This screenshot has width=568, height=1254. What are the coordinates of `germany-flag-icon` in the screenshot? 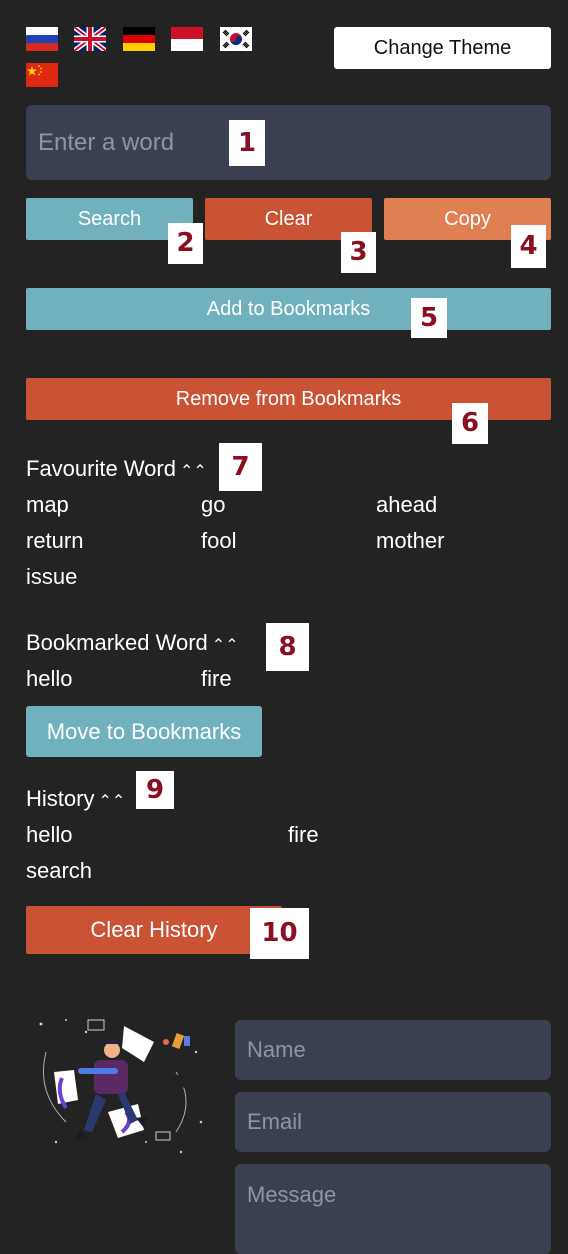 It's located at (138, 39).